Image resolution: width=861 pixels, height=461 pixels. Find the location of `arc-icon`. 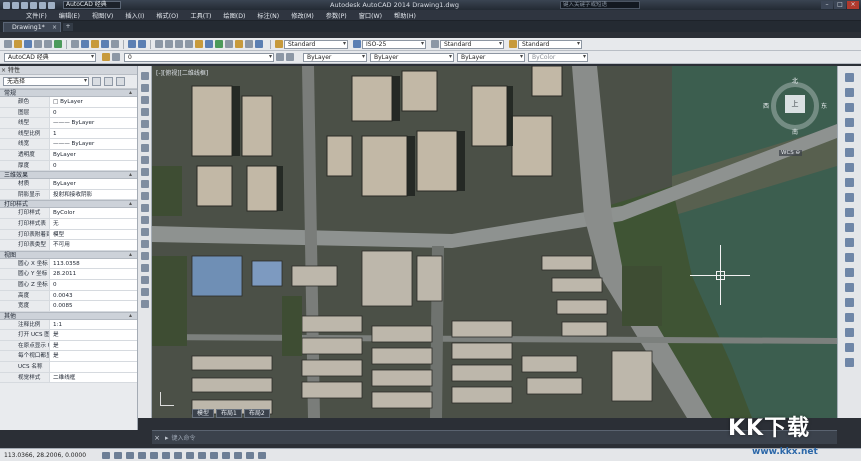

arc-icon is located at coordinates (144, 136).